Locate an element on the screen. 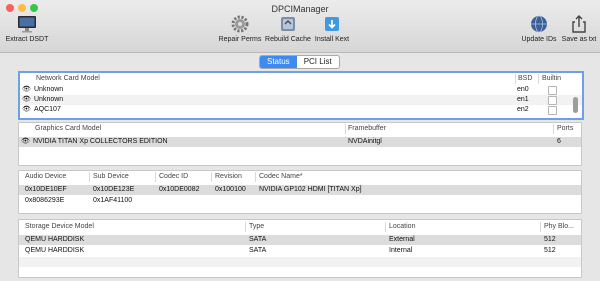 Image resolution: width=600 pixels, height=281 pixels. audio-codec-id-cell: 0x10DE0082 is located at coordinates (179, 189).